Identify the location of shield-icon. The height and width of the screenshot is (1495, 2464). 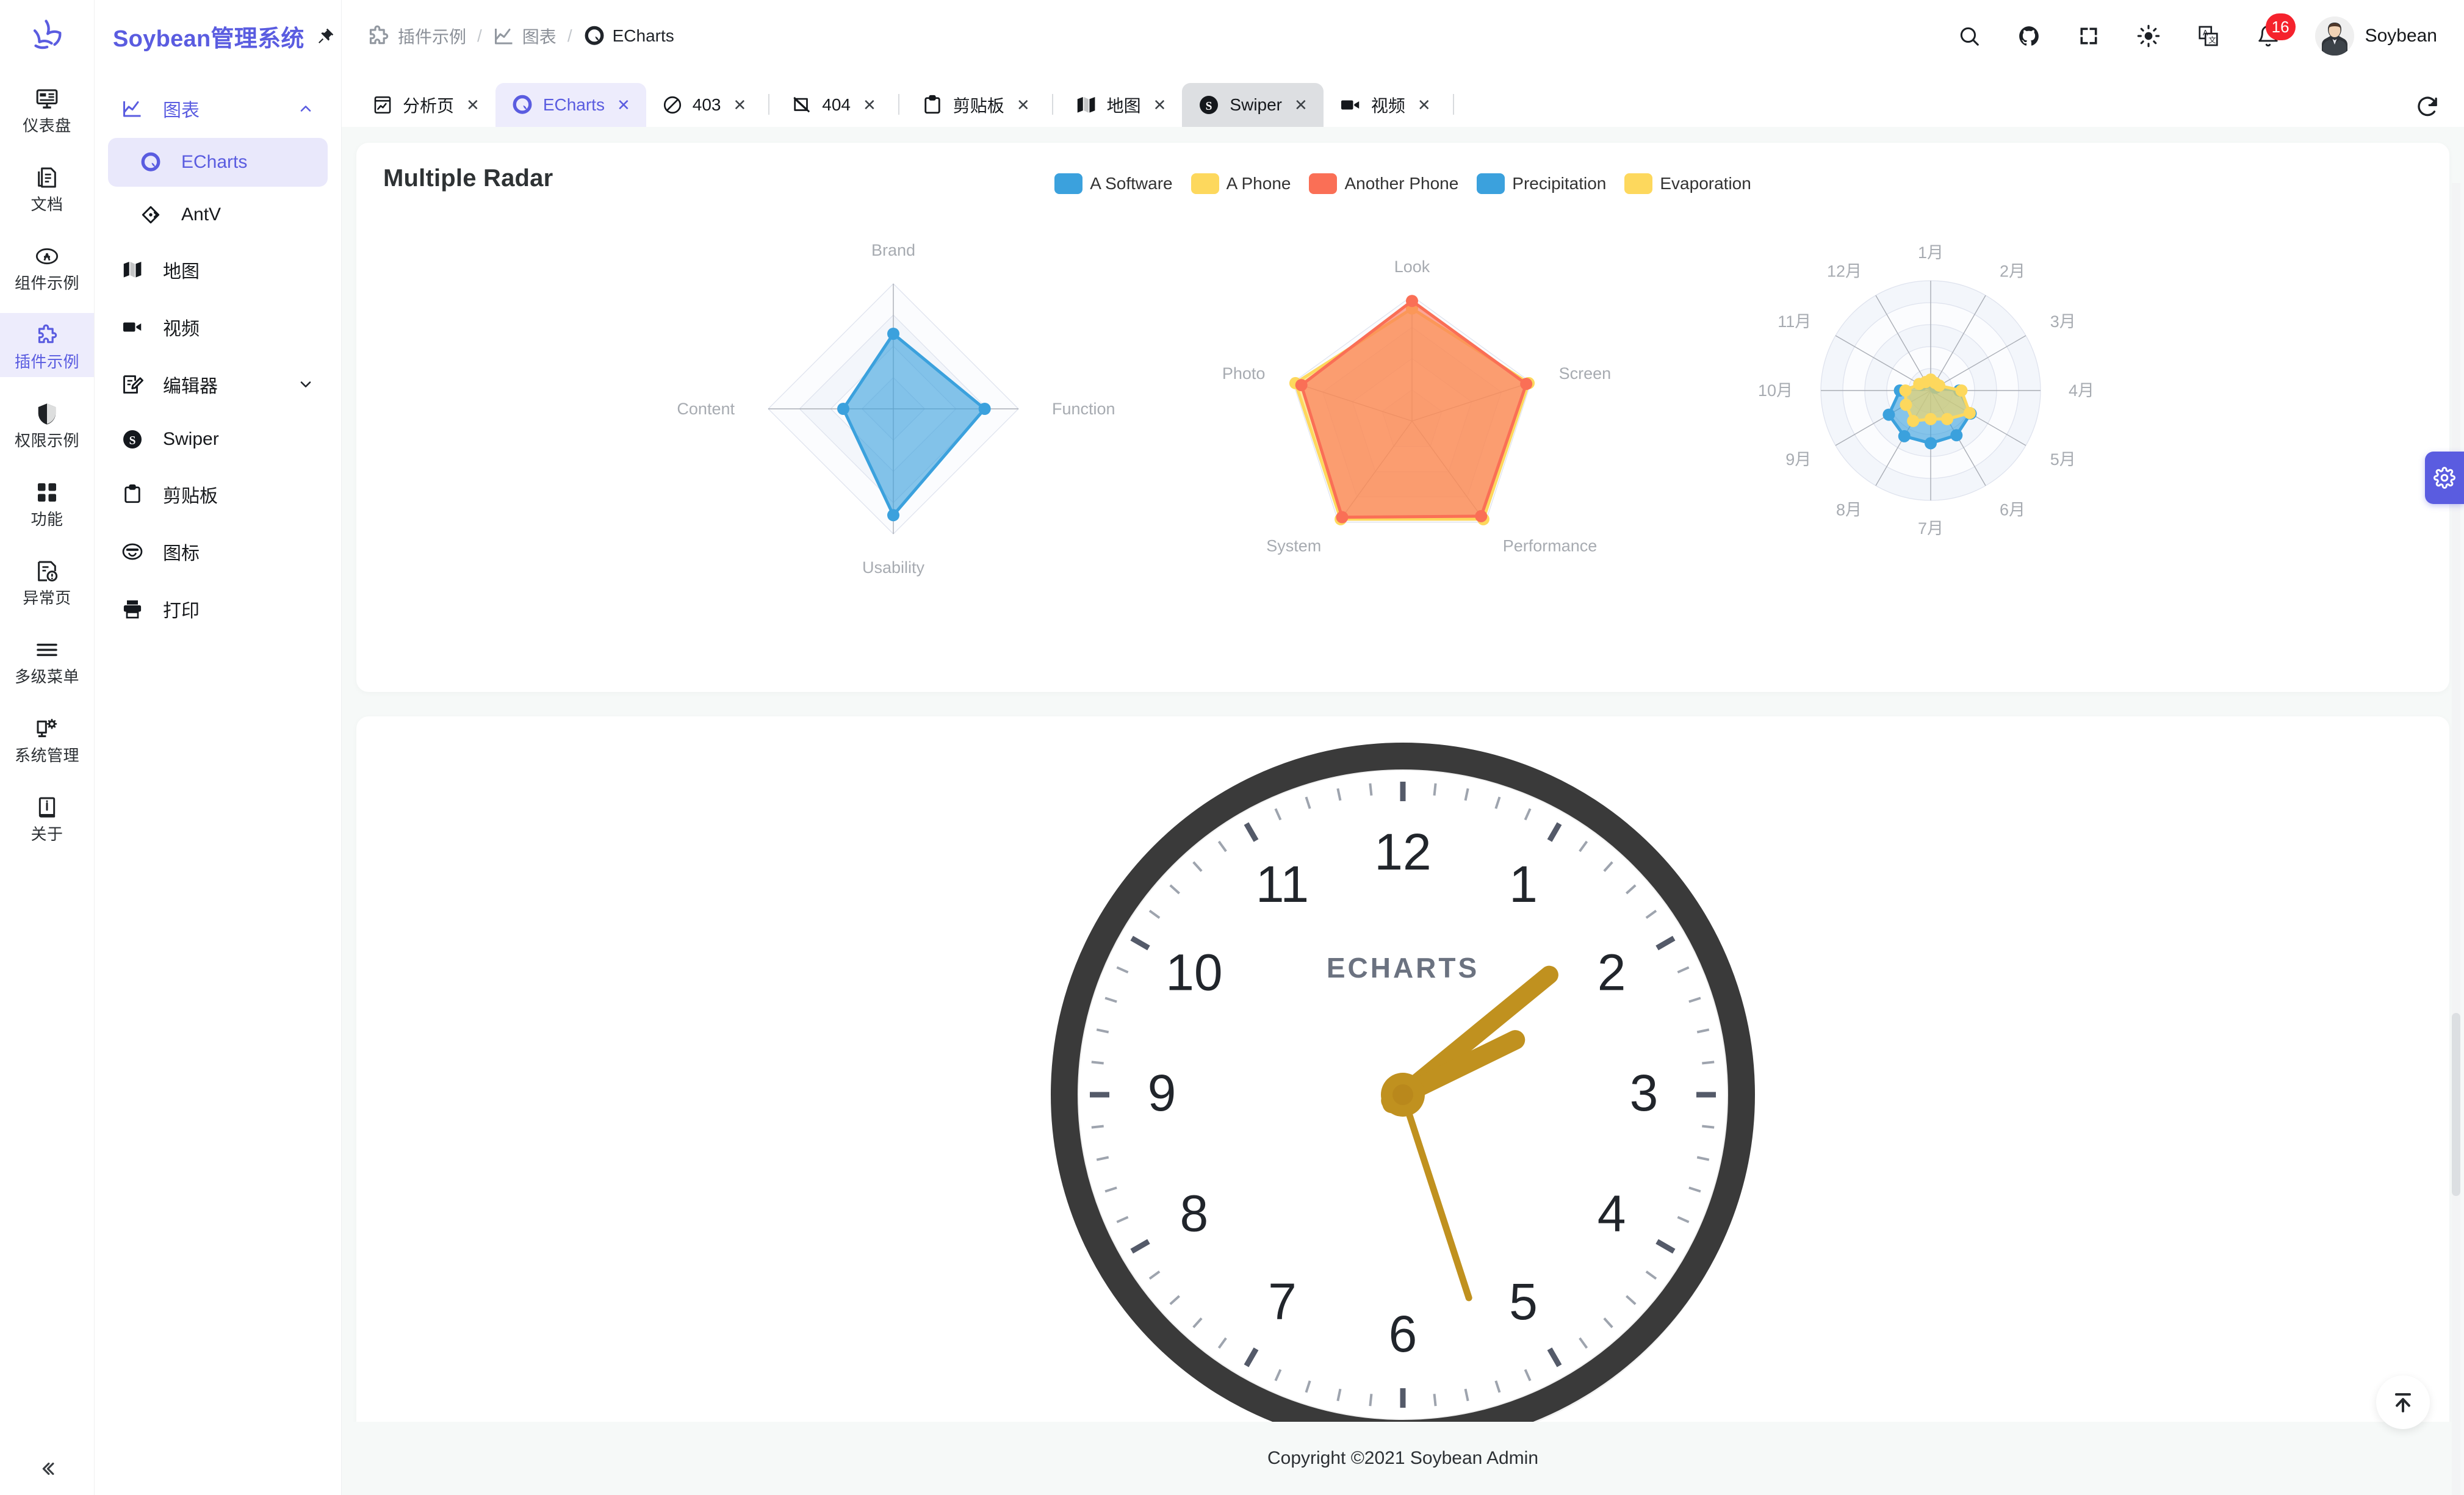
(47, 413).